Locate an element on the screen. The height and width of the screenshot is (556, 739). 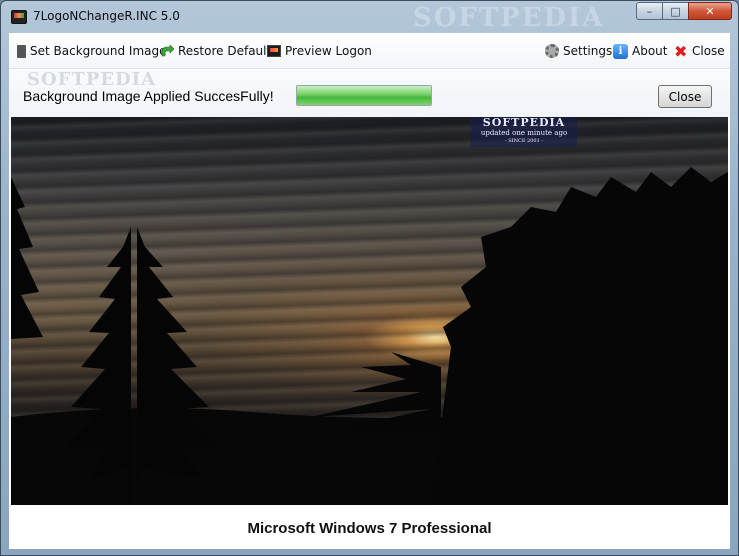
progress-fill is located at coordinates (364, 95).